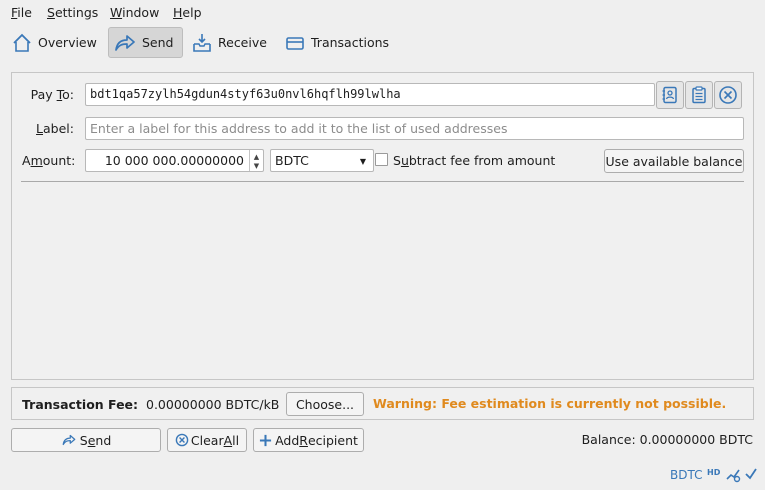 This screenshot has height=490, width=765. Describe the element at coordinates (22, 42) in the screenshot. I see `home-icon` at that location.